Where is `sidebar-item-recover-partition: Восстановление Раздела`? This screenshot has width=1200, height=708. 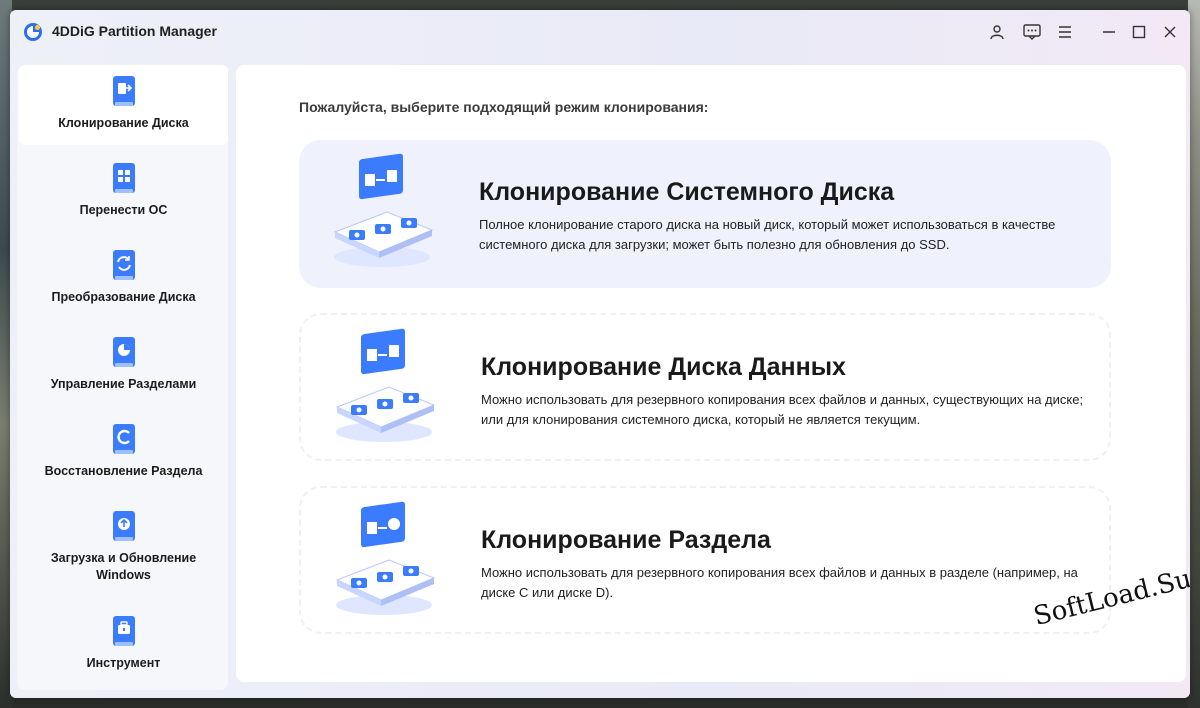
sidebar-item-recover-partition: Восстановление Раздела is located at coordinates (123, 453).